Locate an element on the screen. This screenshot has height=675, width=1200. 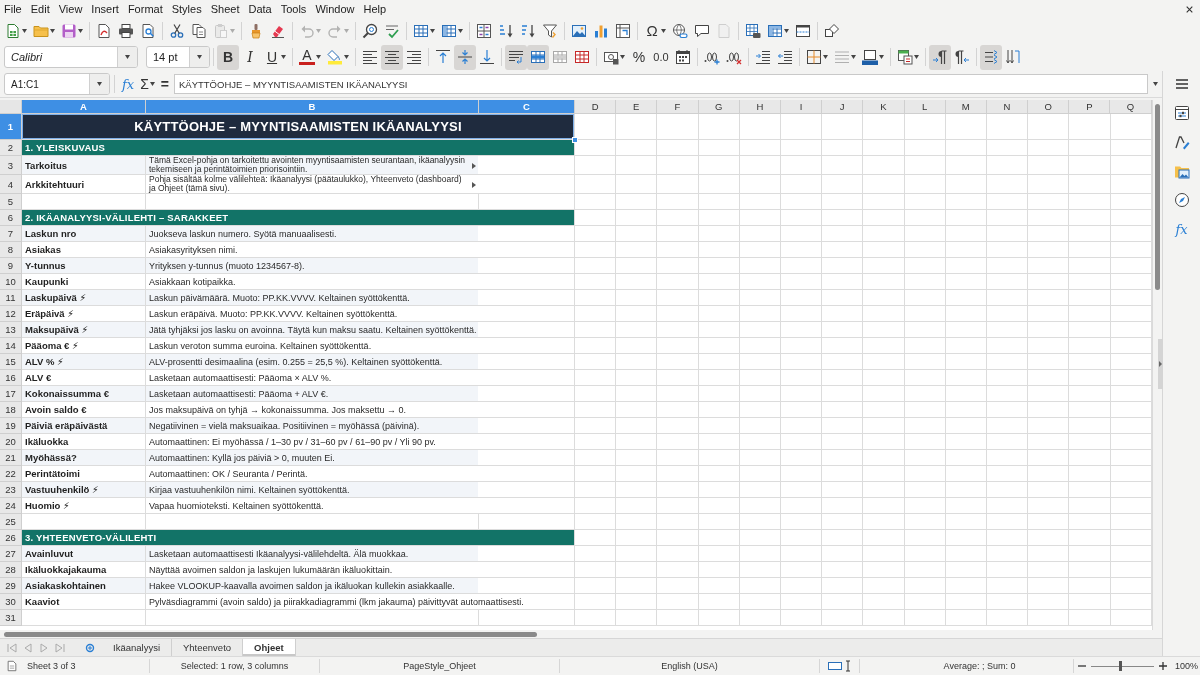
menu-item: View is located at coordinates (70, 9).